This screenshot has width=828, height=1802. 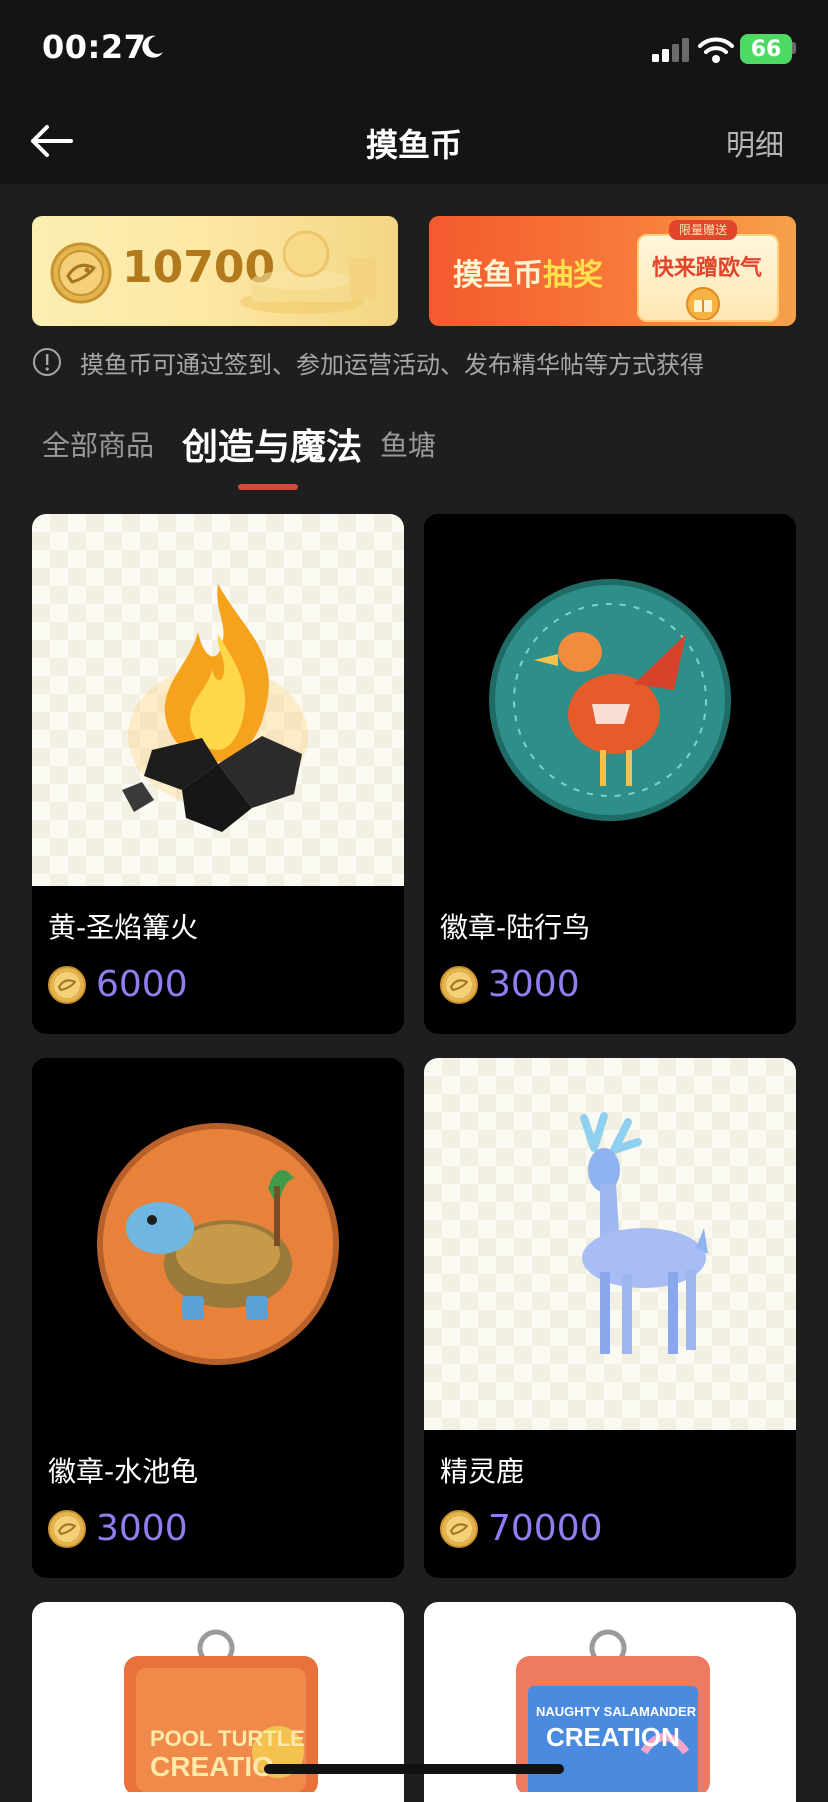 I want to click on home-indicator, so click(x=414, y=1769).